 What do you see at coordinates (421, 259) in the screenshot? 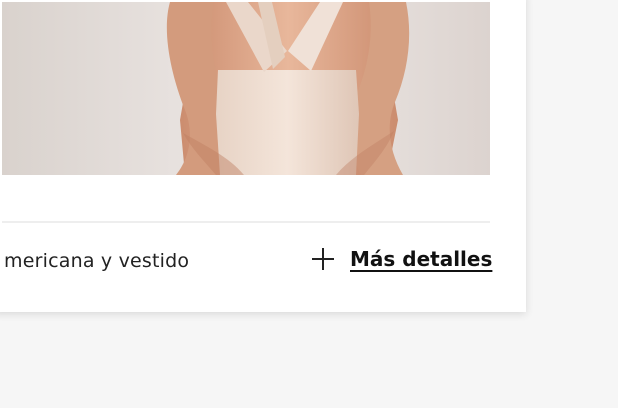
I see `more-details-label: Más detalles` at bounding box center [421, 259].